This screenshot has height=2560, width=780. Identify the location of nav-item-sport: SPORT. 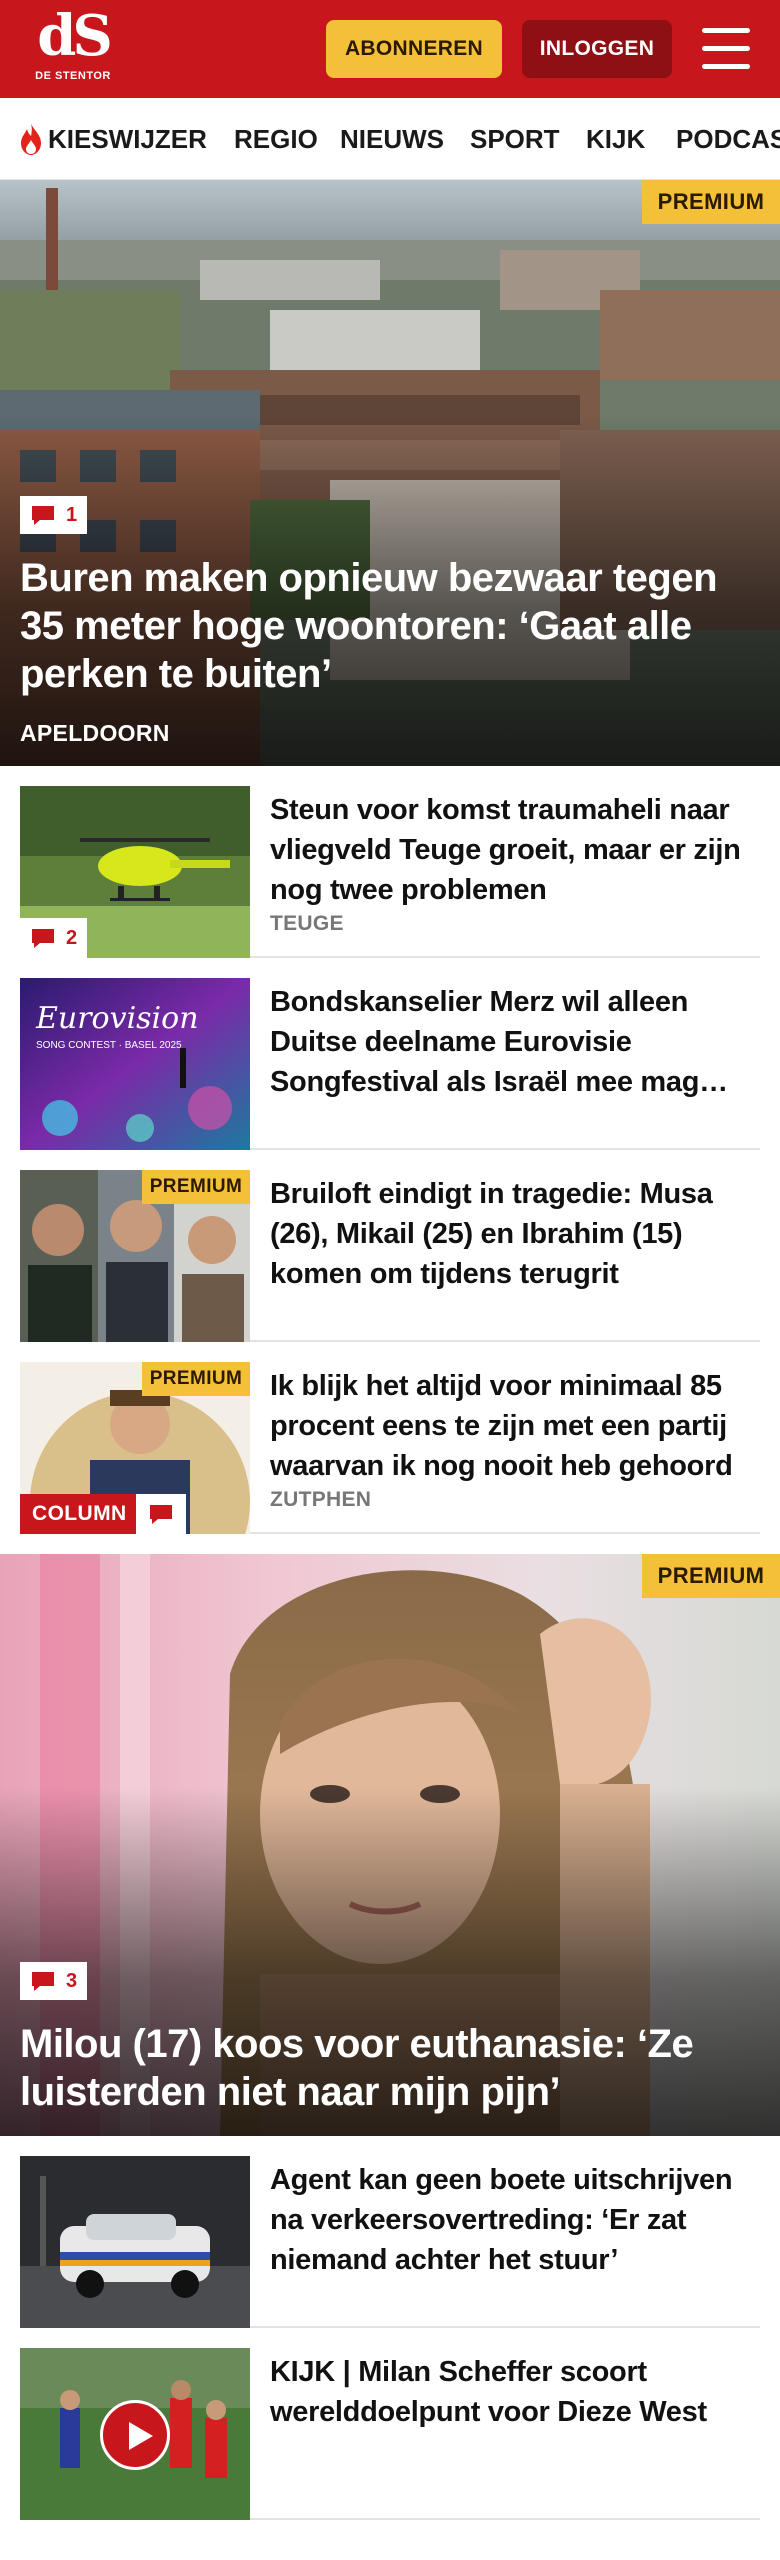
(515, 138).